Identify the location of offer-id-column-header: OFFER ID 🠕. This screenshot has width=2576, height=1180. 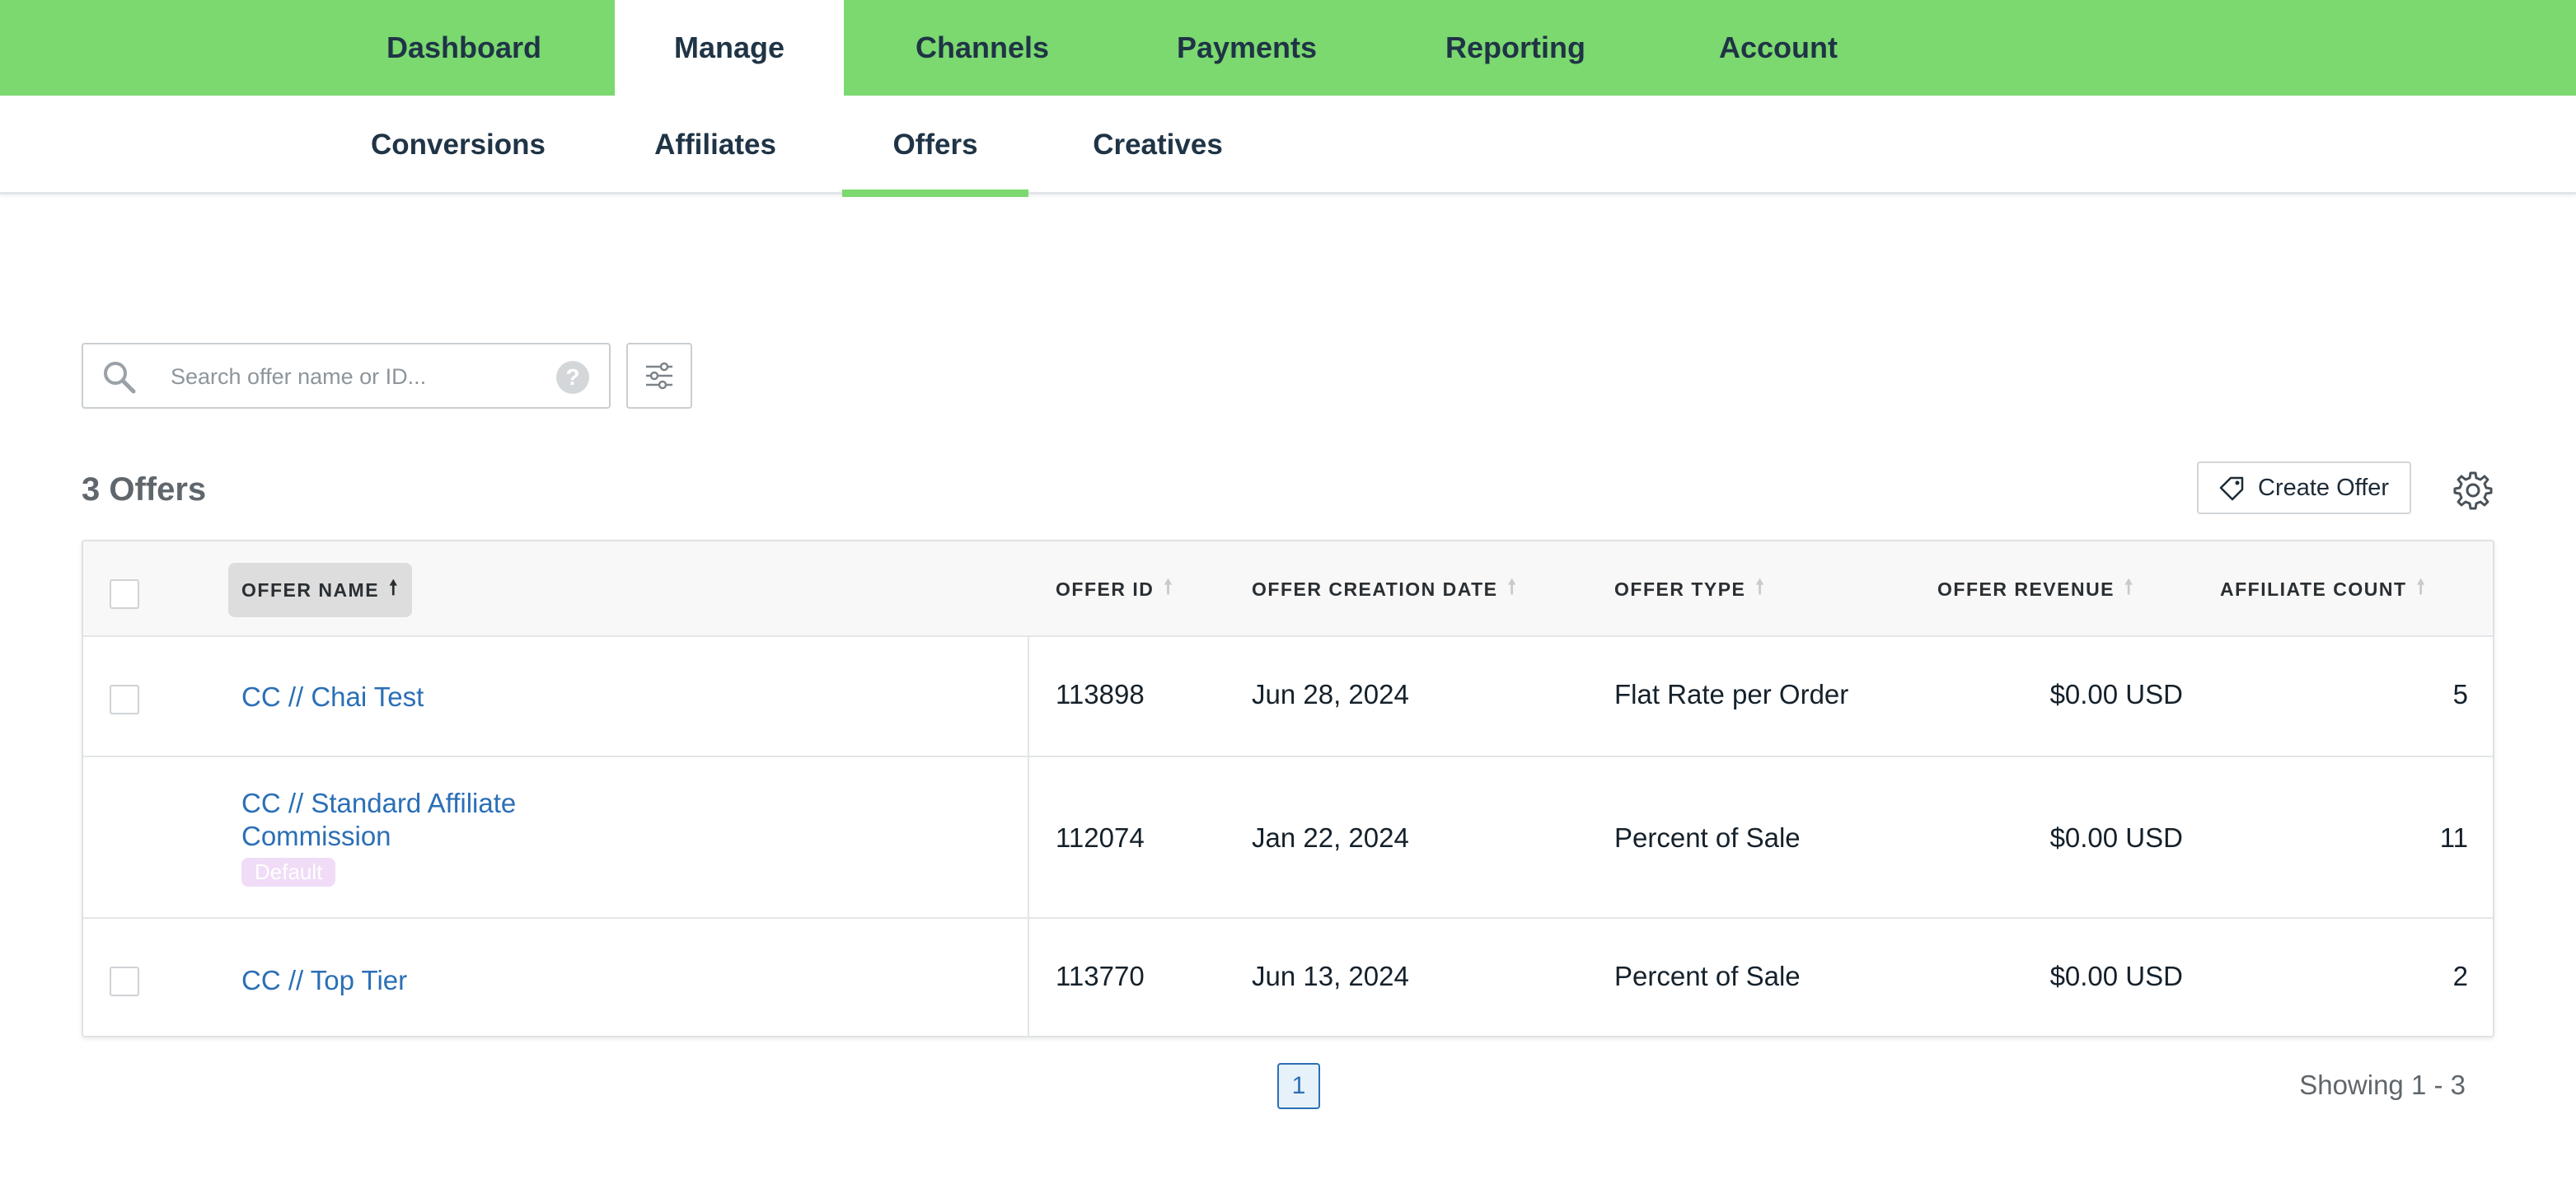
(1114, 589).